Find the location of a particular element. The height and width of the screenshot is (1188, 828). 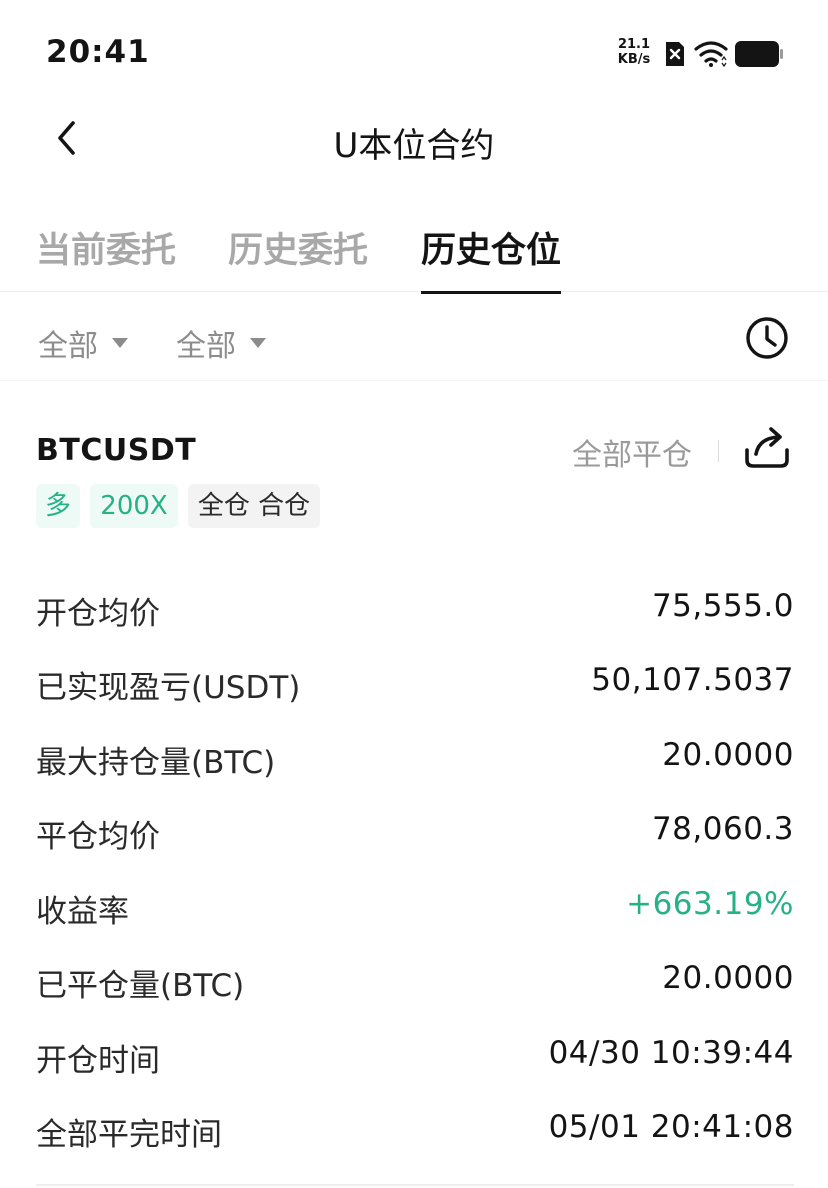

filter-dropdown-type: 全部 is located at coordinates (83, 343).